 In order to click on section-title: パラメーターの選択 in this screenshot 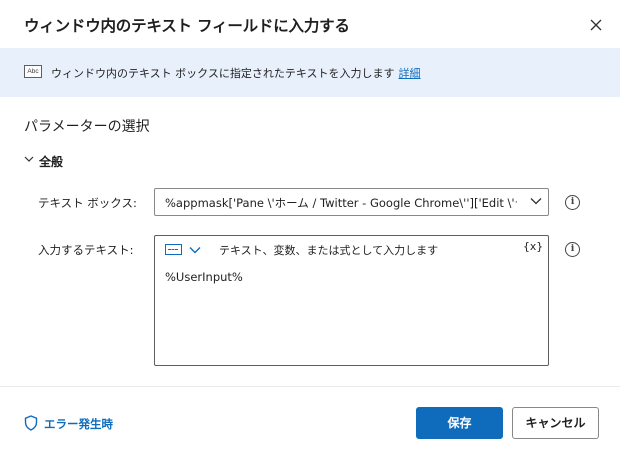, I will do `click(87, 127)`.